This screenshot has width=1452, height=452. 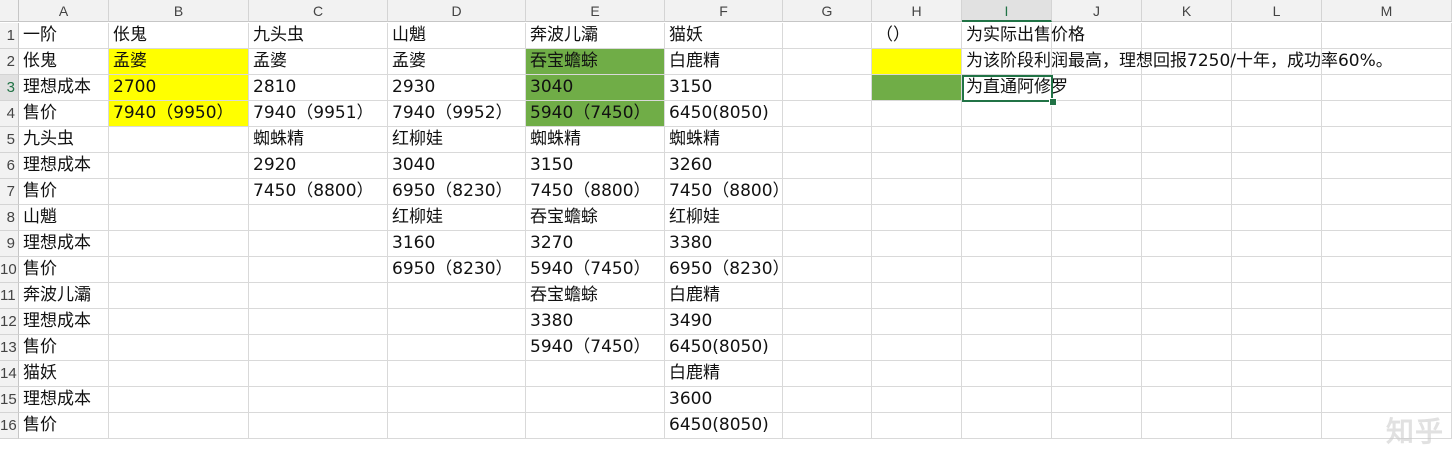 I want to click on cell-k8, so click(x=1187, y=218).